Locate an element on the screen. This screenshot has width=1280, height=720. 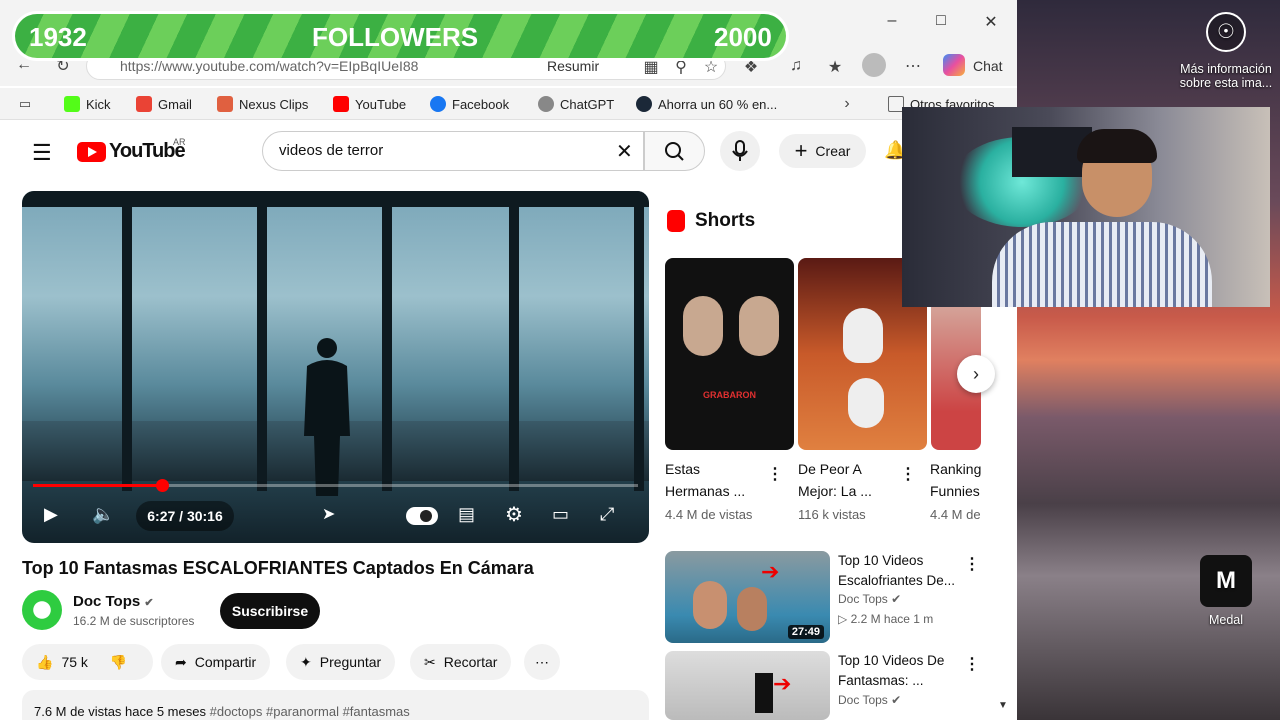
dislike-icon: 👎 is located at coordinates (118, 662).